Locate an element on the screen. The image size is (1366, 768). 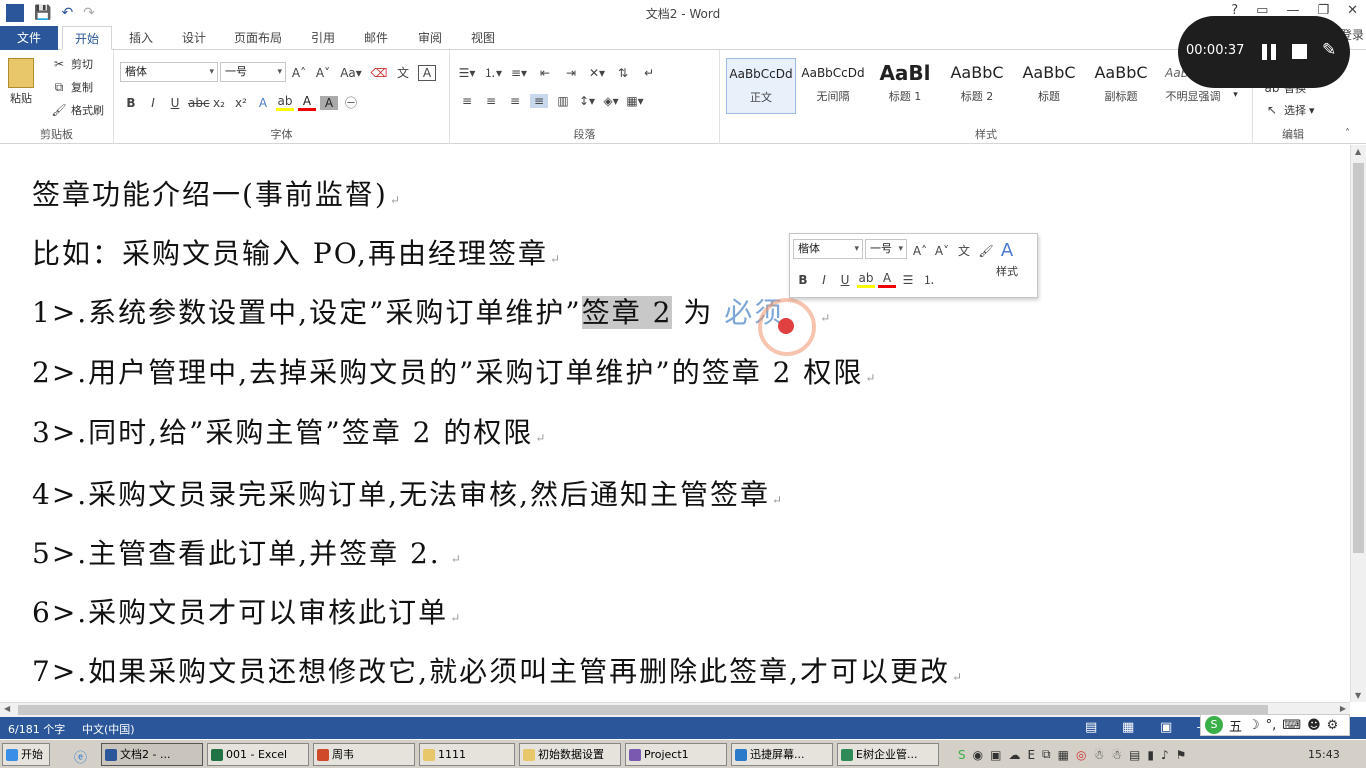
sogou-tray-icon: S is located at coordinates (962, 755).